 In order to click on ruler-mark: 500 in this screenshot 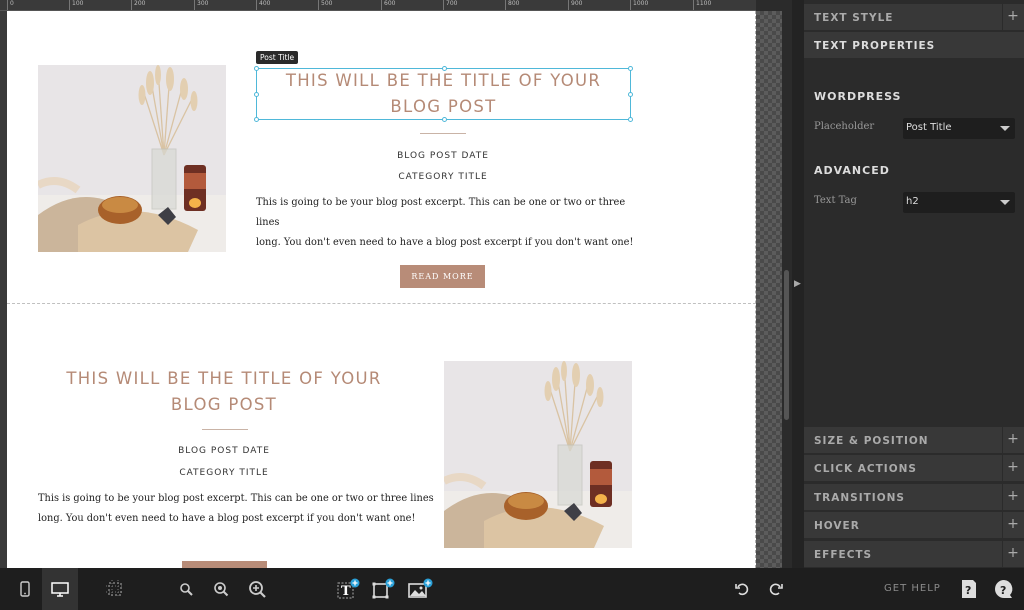, I will do `click(325, 5)`.